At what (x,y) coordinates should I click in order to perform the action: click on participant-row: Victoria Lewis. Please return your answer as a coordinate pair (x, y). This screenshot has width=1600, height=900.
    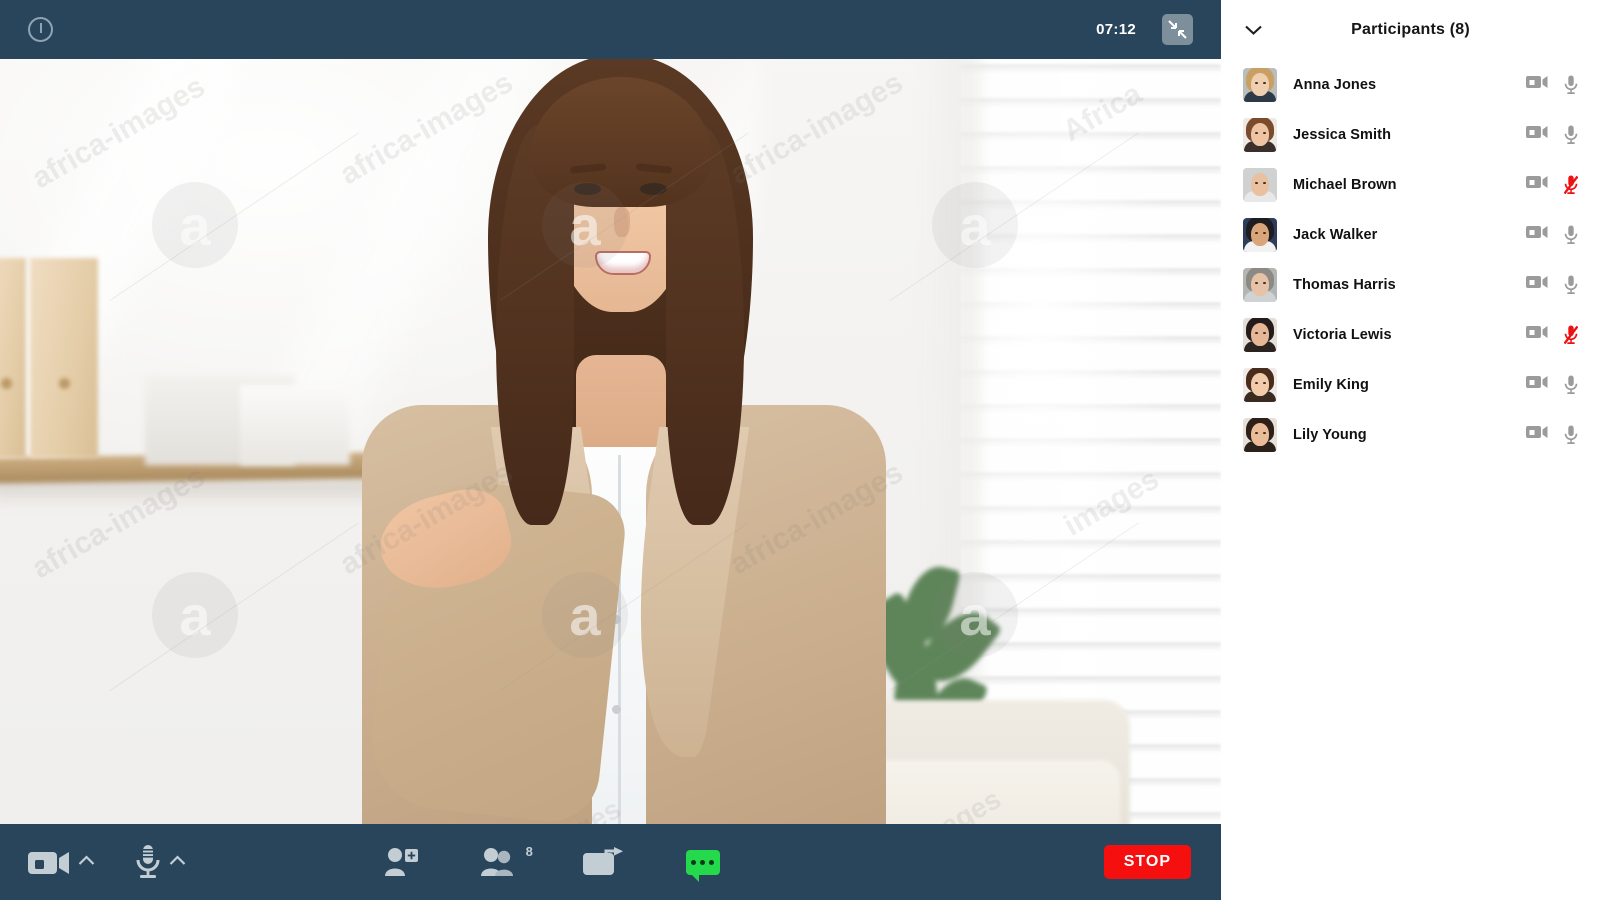
    Looking at the image, I should click on (1410, 335).